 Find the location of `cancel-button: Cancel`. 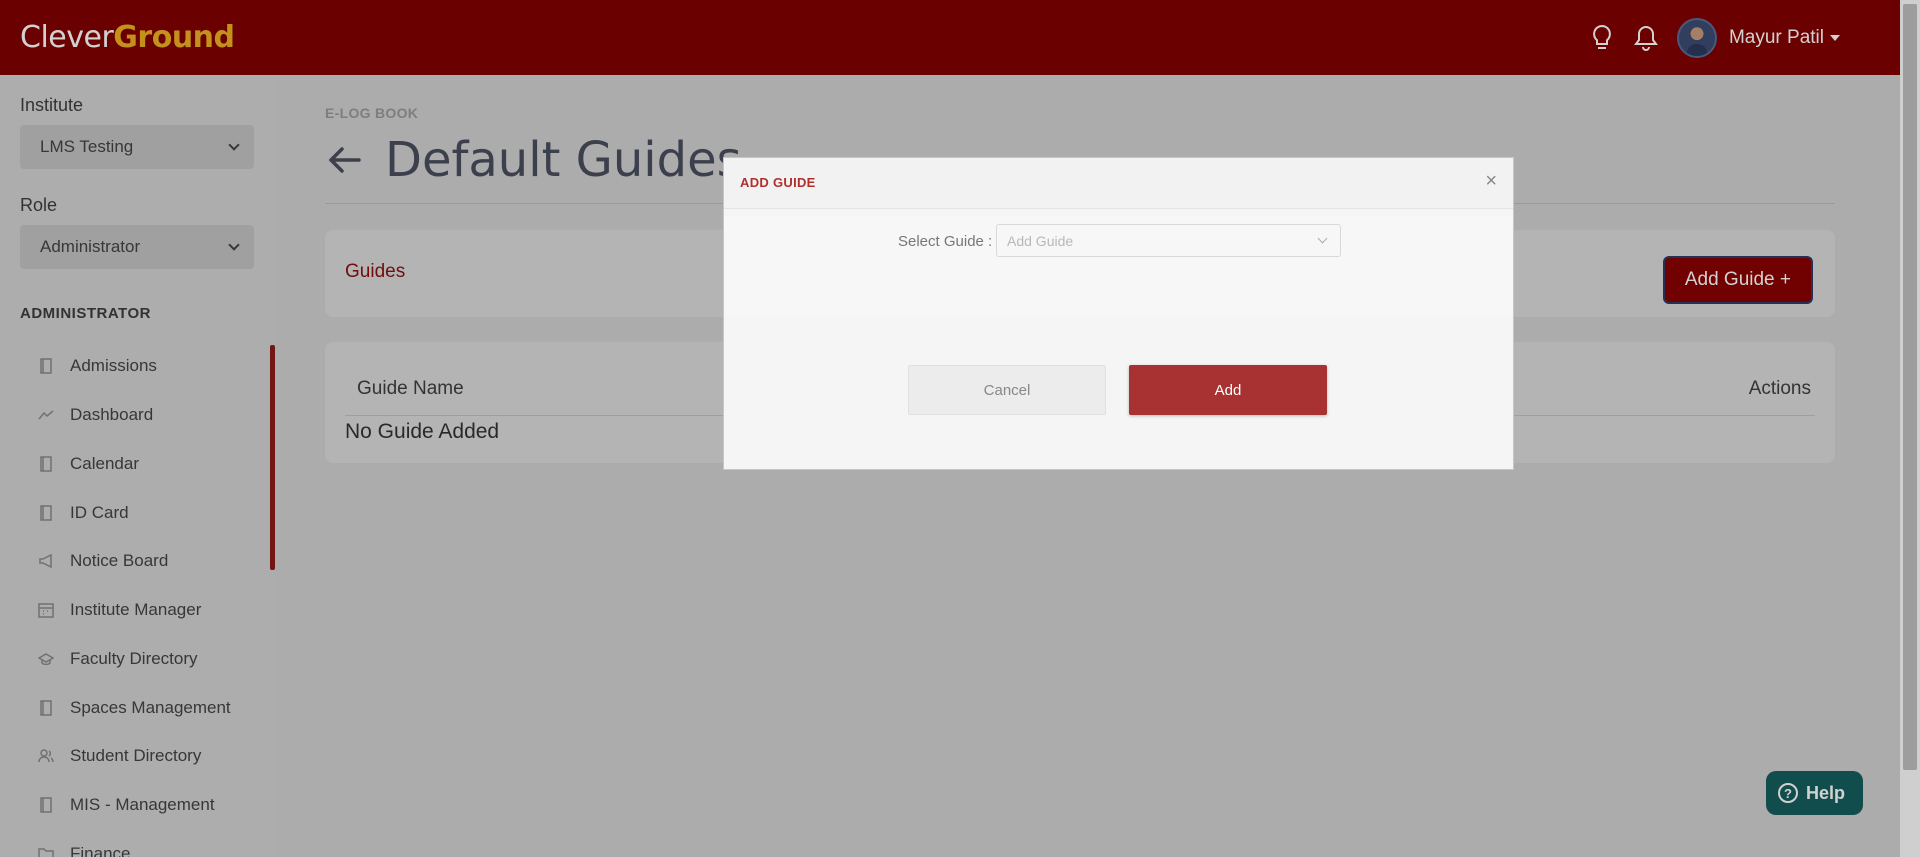

cancel-button: Cancel is located at coordinates (1007, 390).